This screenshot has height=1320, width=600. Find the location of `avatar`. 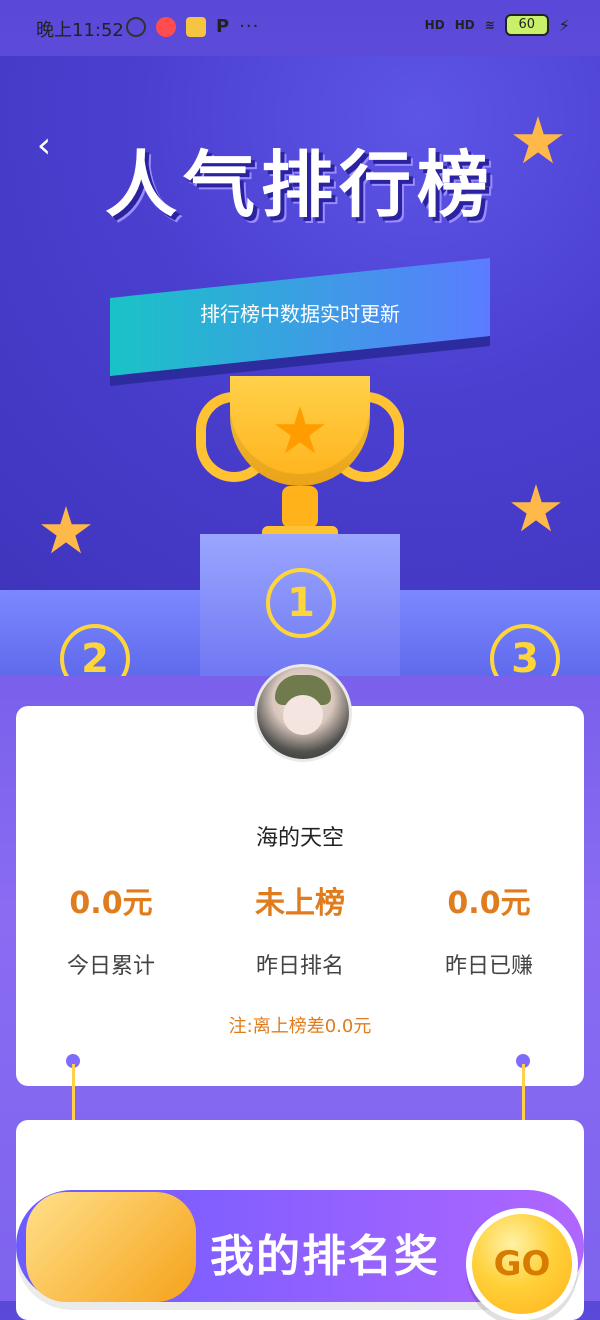

avatar is located at coordinates (303, 713).